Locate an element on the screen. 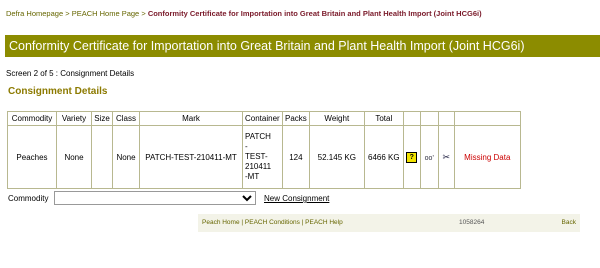 The height and width of the screenshot is (268, 600). column-header-container: Container is located at coordinates (262, 118).